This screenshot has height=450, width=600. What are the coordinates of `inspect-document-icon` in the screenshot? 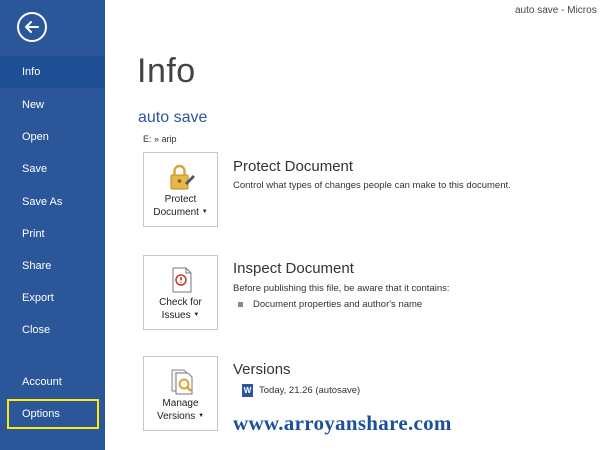 It's located at (182, 280).